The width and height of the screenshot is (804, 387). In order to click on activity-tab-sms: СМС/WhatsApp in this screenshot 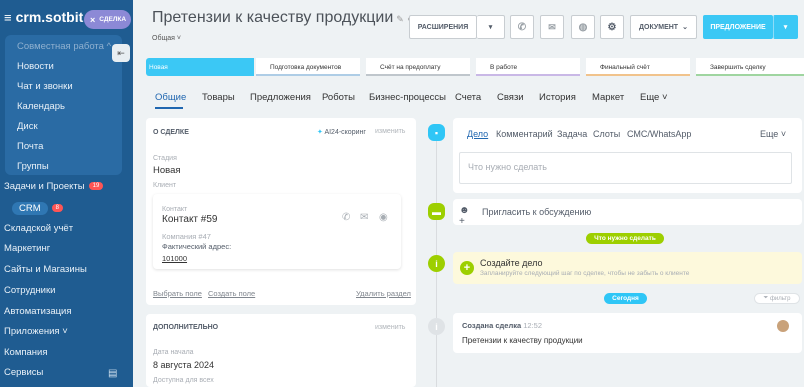, I will do `click(659, 134)`.